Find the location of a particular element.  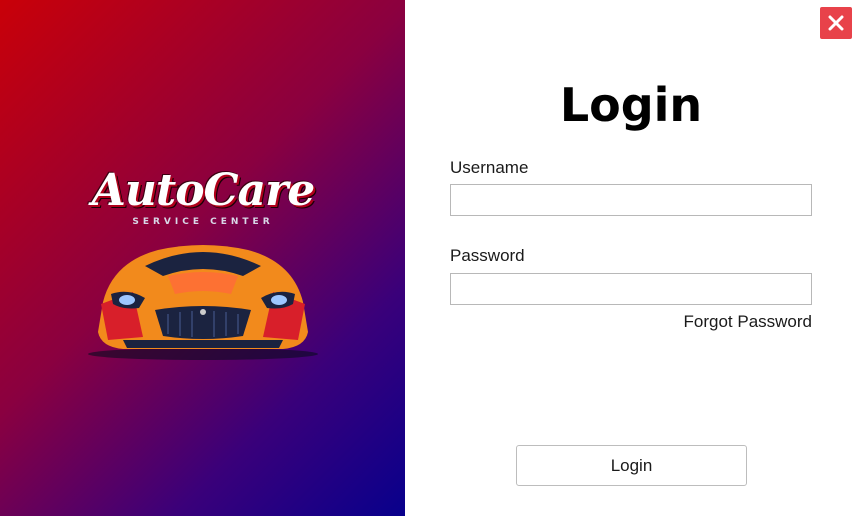

autocare-logo: AutoCare SERVICE CENTER is located at coordinates (203, 264).